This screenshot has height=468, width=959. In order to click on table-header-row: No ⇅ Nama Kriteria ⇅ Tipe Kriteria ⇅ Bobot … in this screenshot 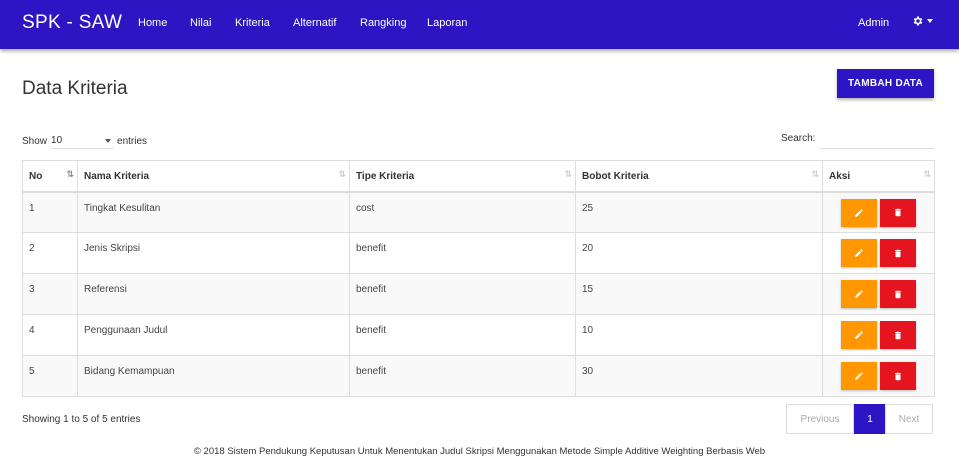, I will do `click(478, 176)`.